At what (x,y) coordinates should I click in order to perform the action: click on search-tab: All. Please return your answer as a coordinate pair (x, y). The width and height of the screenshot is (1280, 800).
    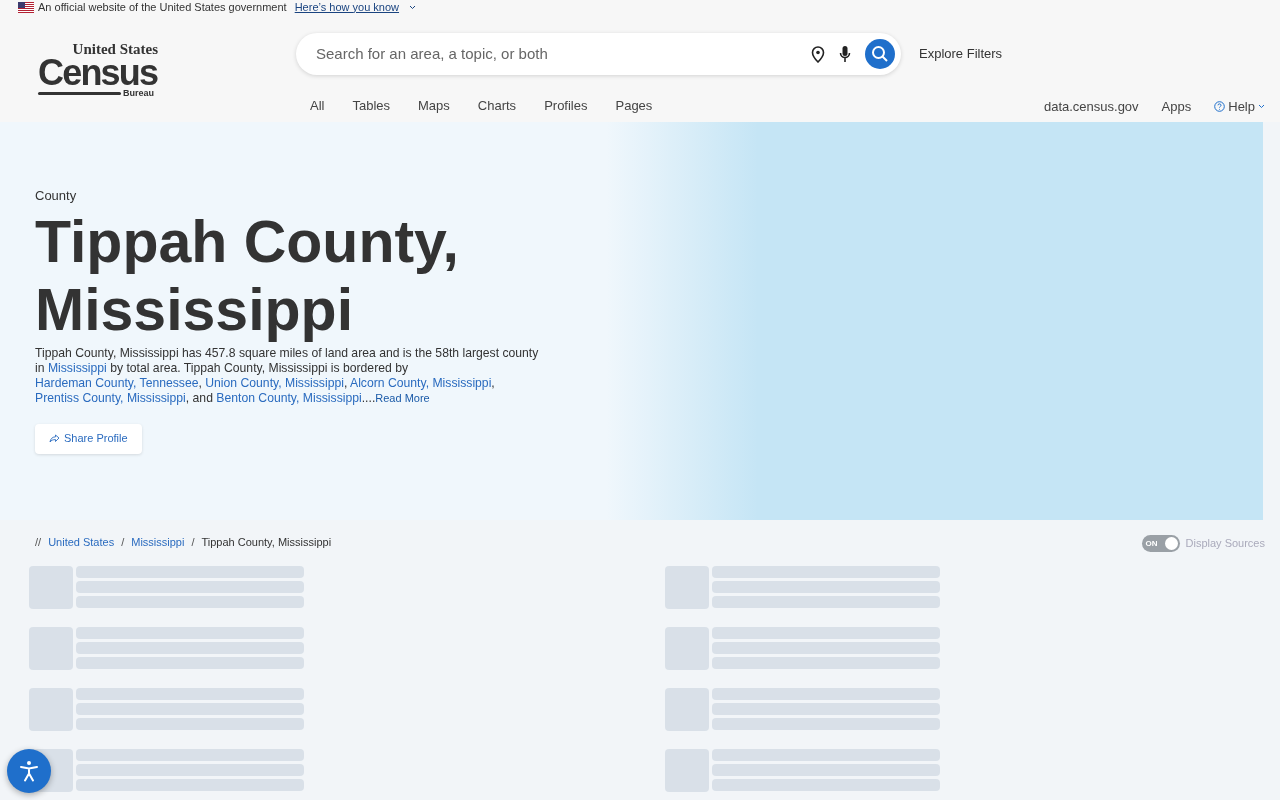
    Looking at the image, I should click on (317, 106).